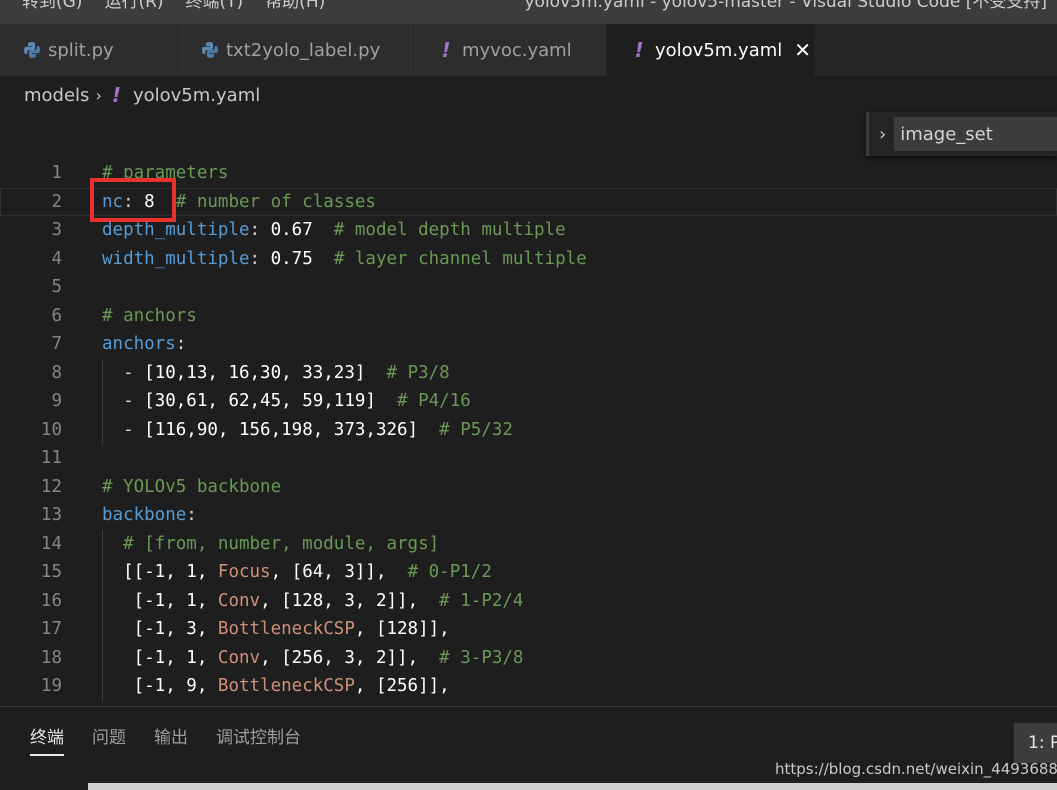 The width and height of the screenshot is (1057, 790). What do you see at coordinates (276, 686) in the screenshot?
I see `code-text: [-1, 9, BottleneckCSP, [256]],` at bounding box center [276, 686].